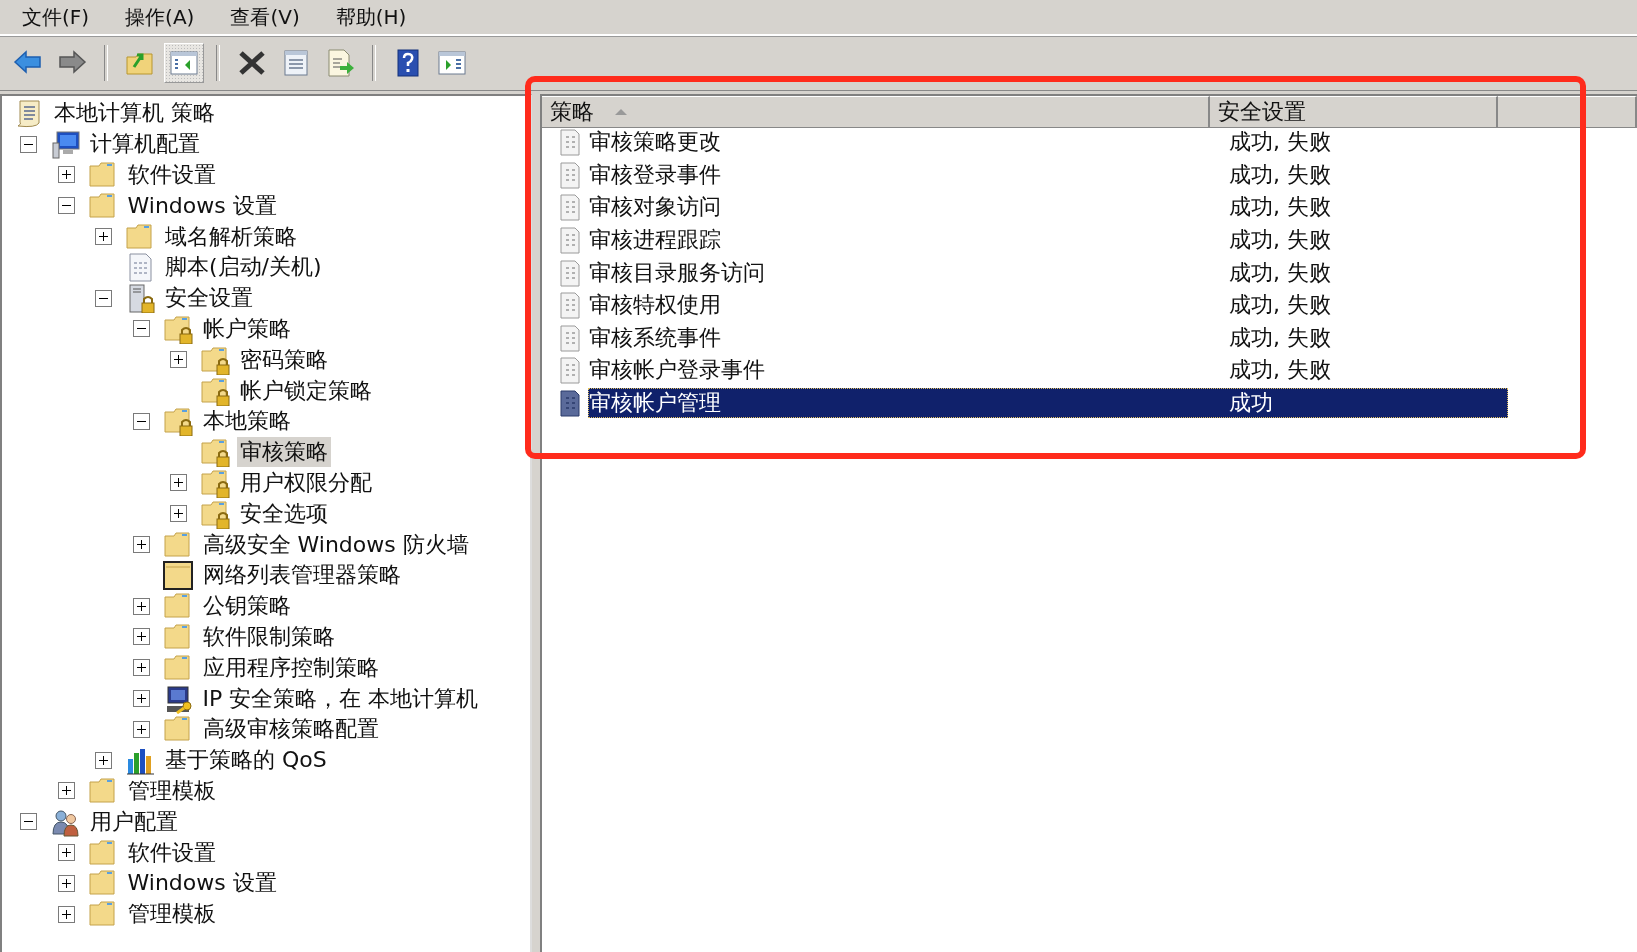 The height and width of the screenshot is (952, 1637). I want to click on table-cell: 审核特权使用, so click(909, 305).